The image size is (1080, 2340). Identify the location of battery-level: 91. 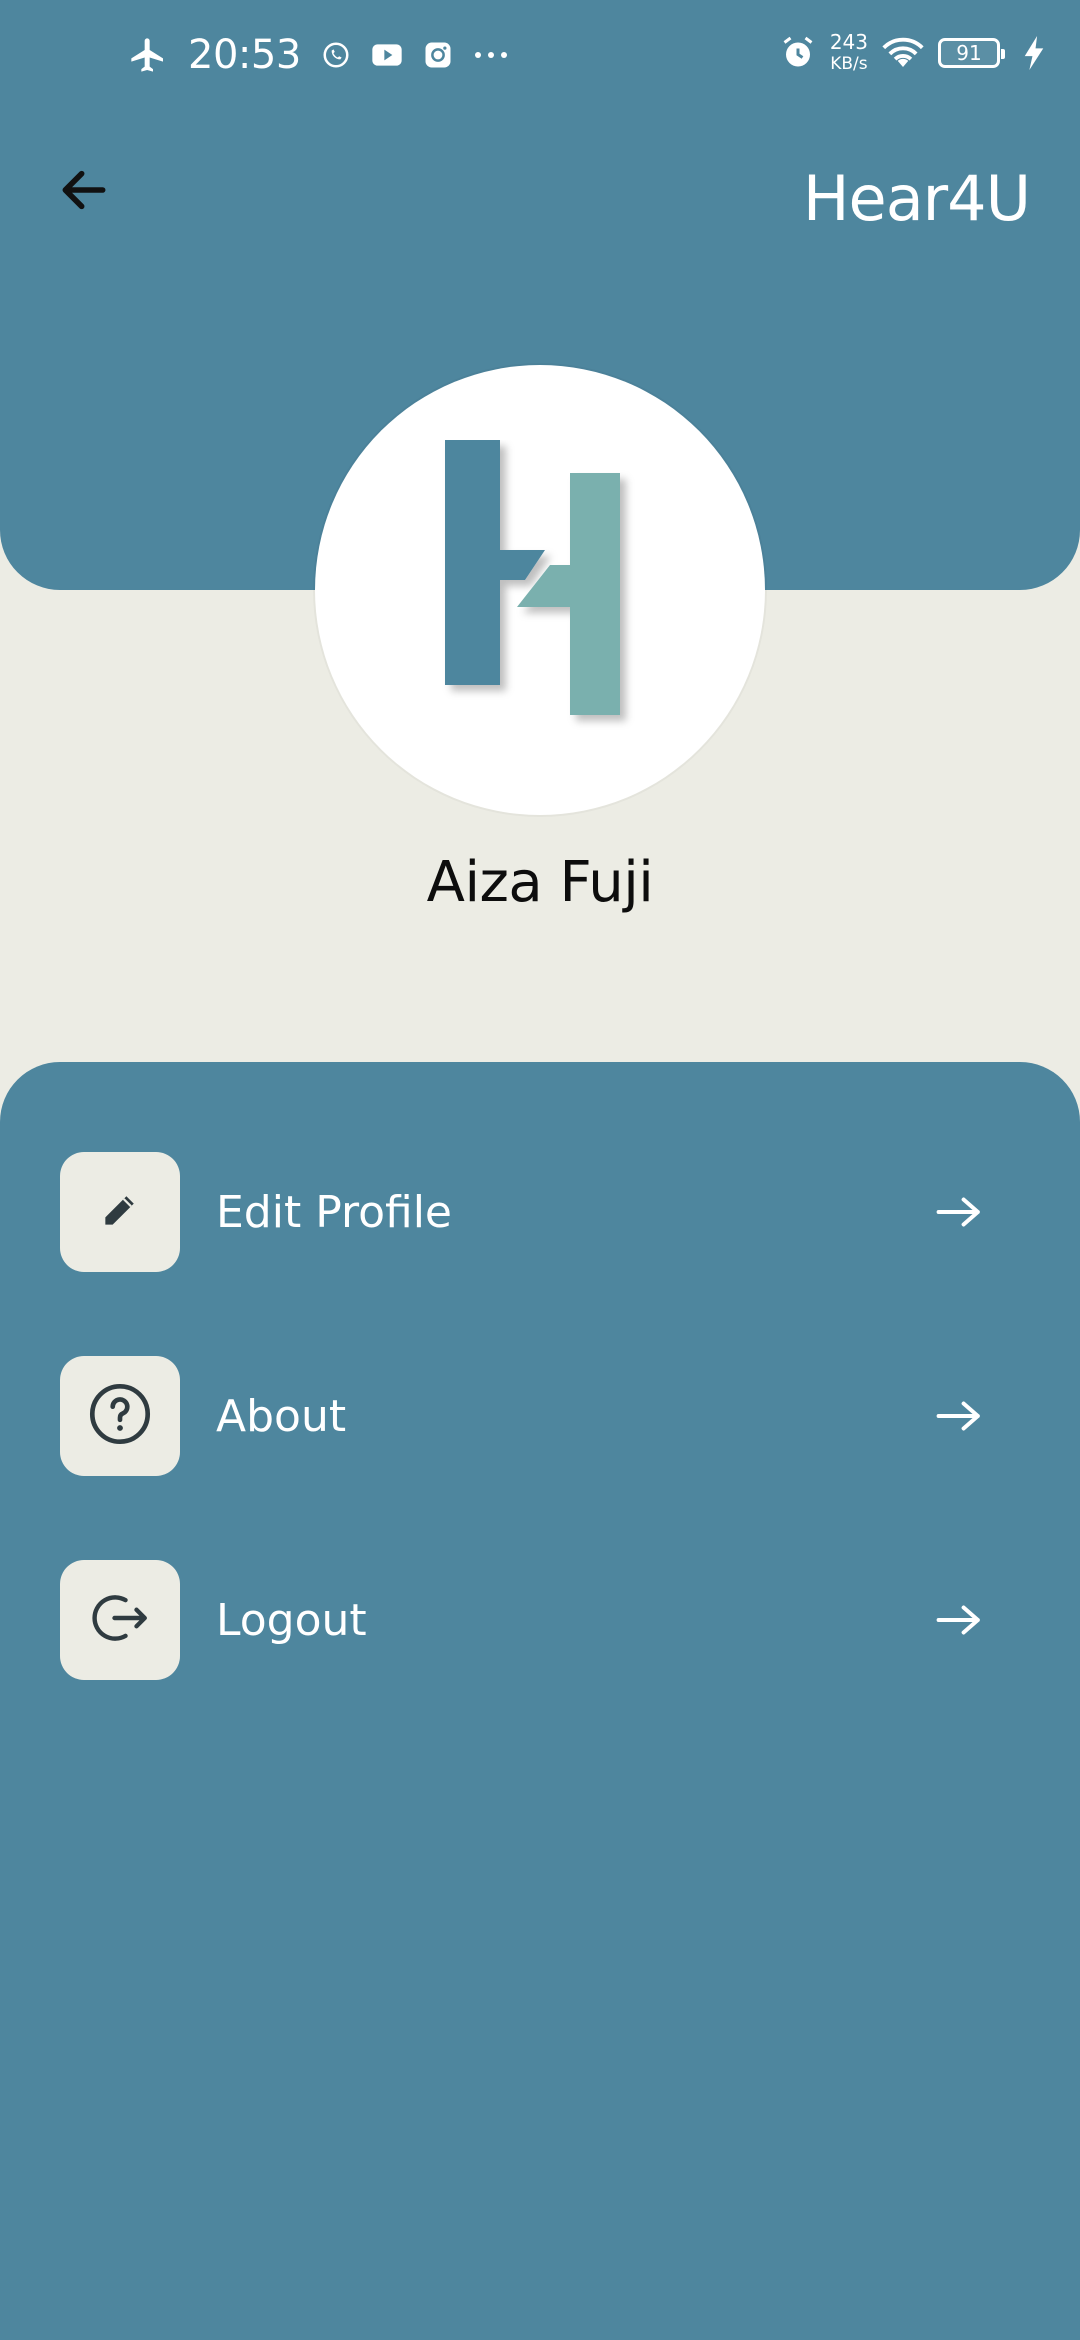
(969, 52).